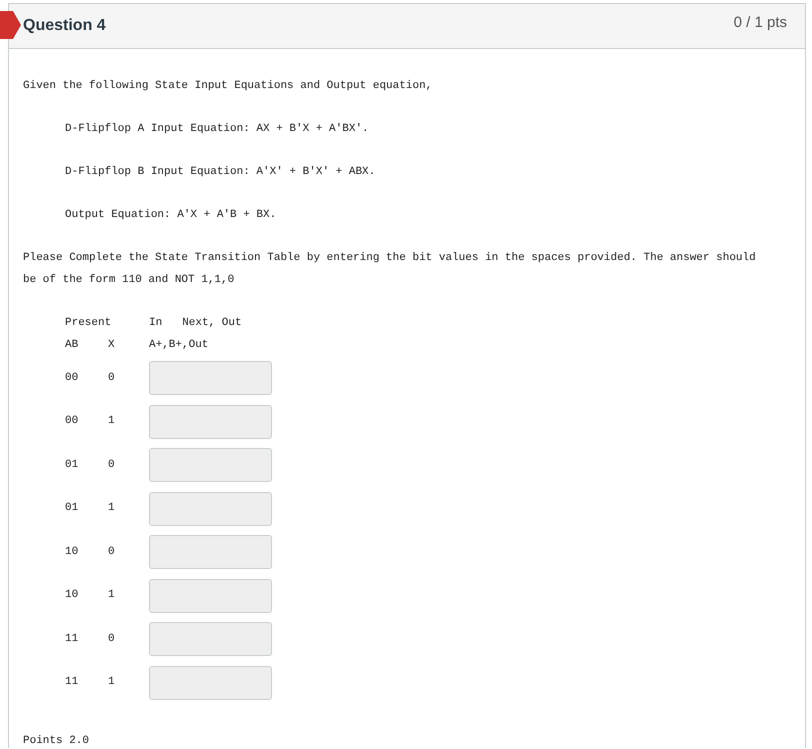 The height and width of the screenshot is (749, 812). Describe the element at coordinates (72, 345) in the screenshot. I see `column-header: AB` at that location.